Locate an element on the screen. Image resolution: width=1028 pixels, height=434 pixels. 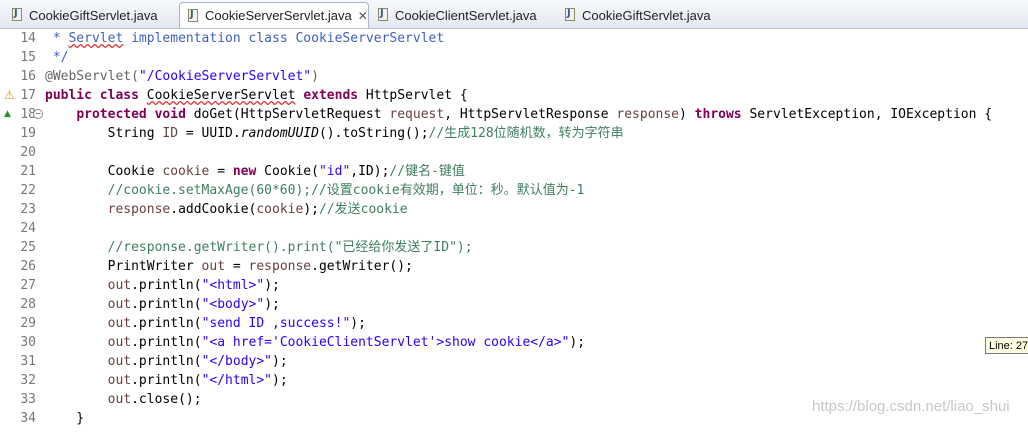
warning-icon: ⚠ is located at coordinates (9, 95).